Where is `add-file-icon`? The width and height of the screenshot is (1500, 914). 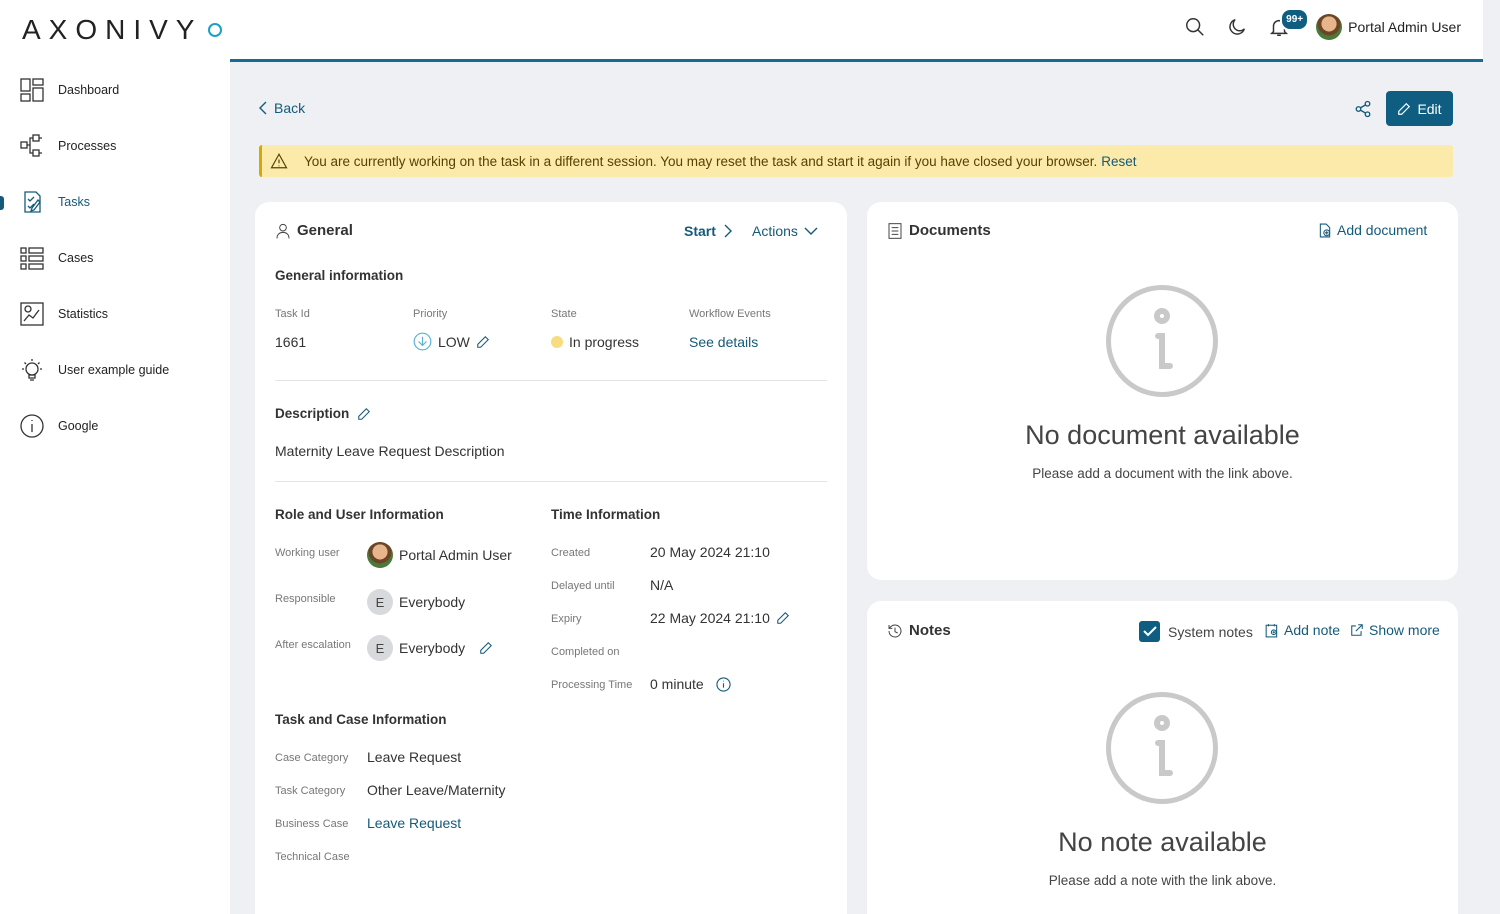 add-file-icon is located at coordinates (1325, 230).